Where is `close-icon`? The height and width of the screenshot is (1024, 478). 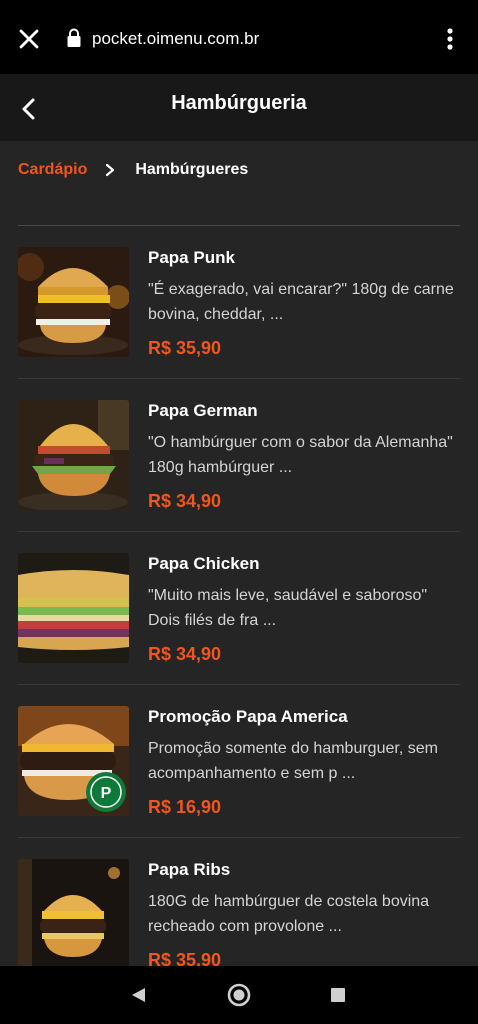
close-icon is located at coordinates (29, 39).